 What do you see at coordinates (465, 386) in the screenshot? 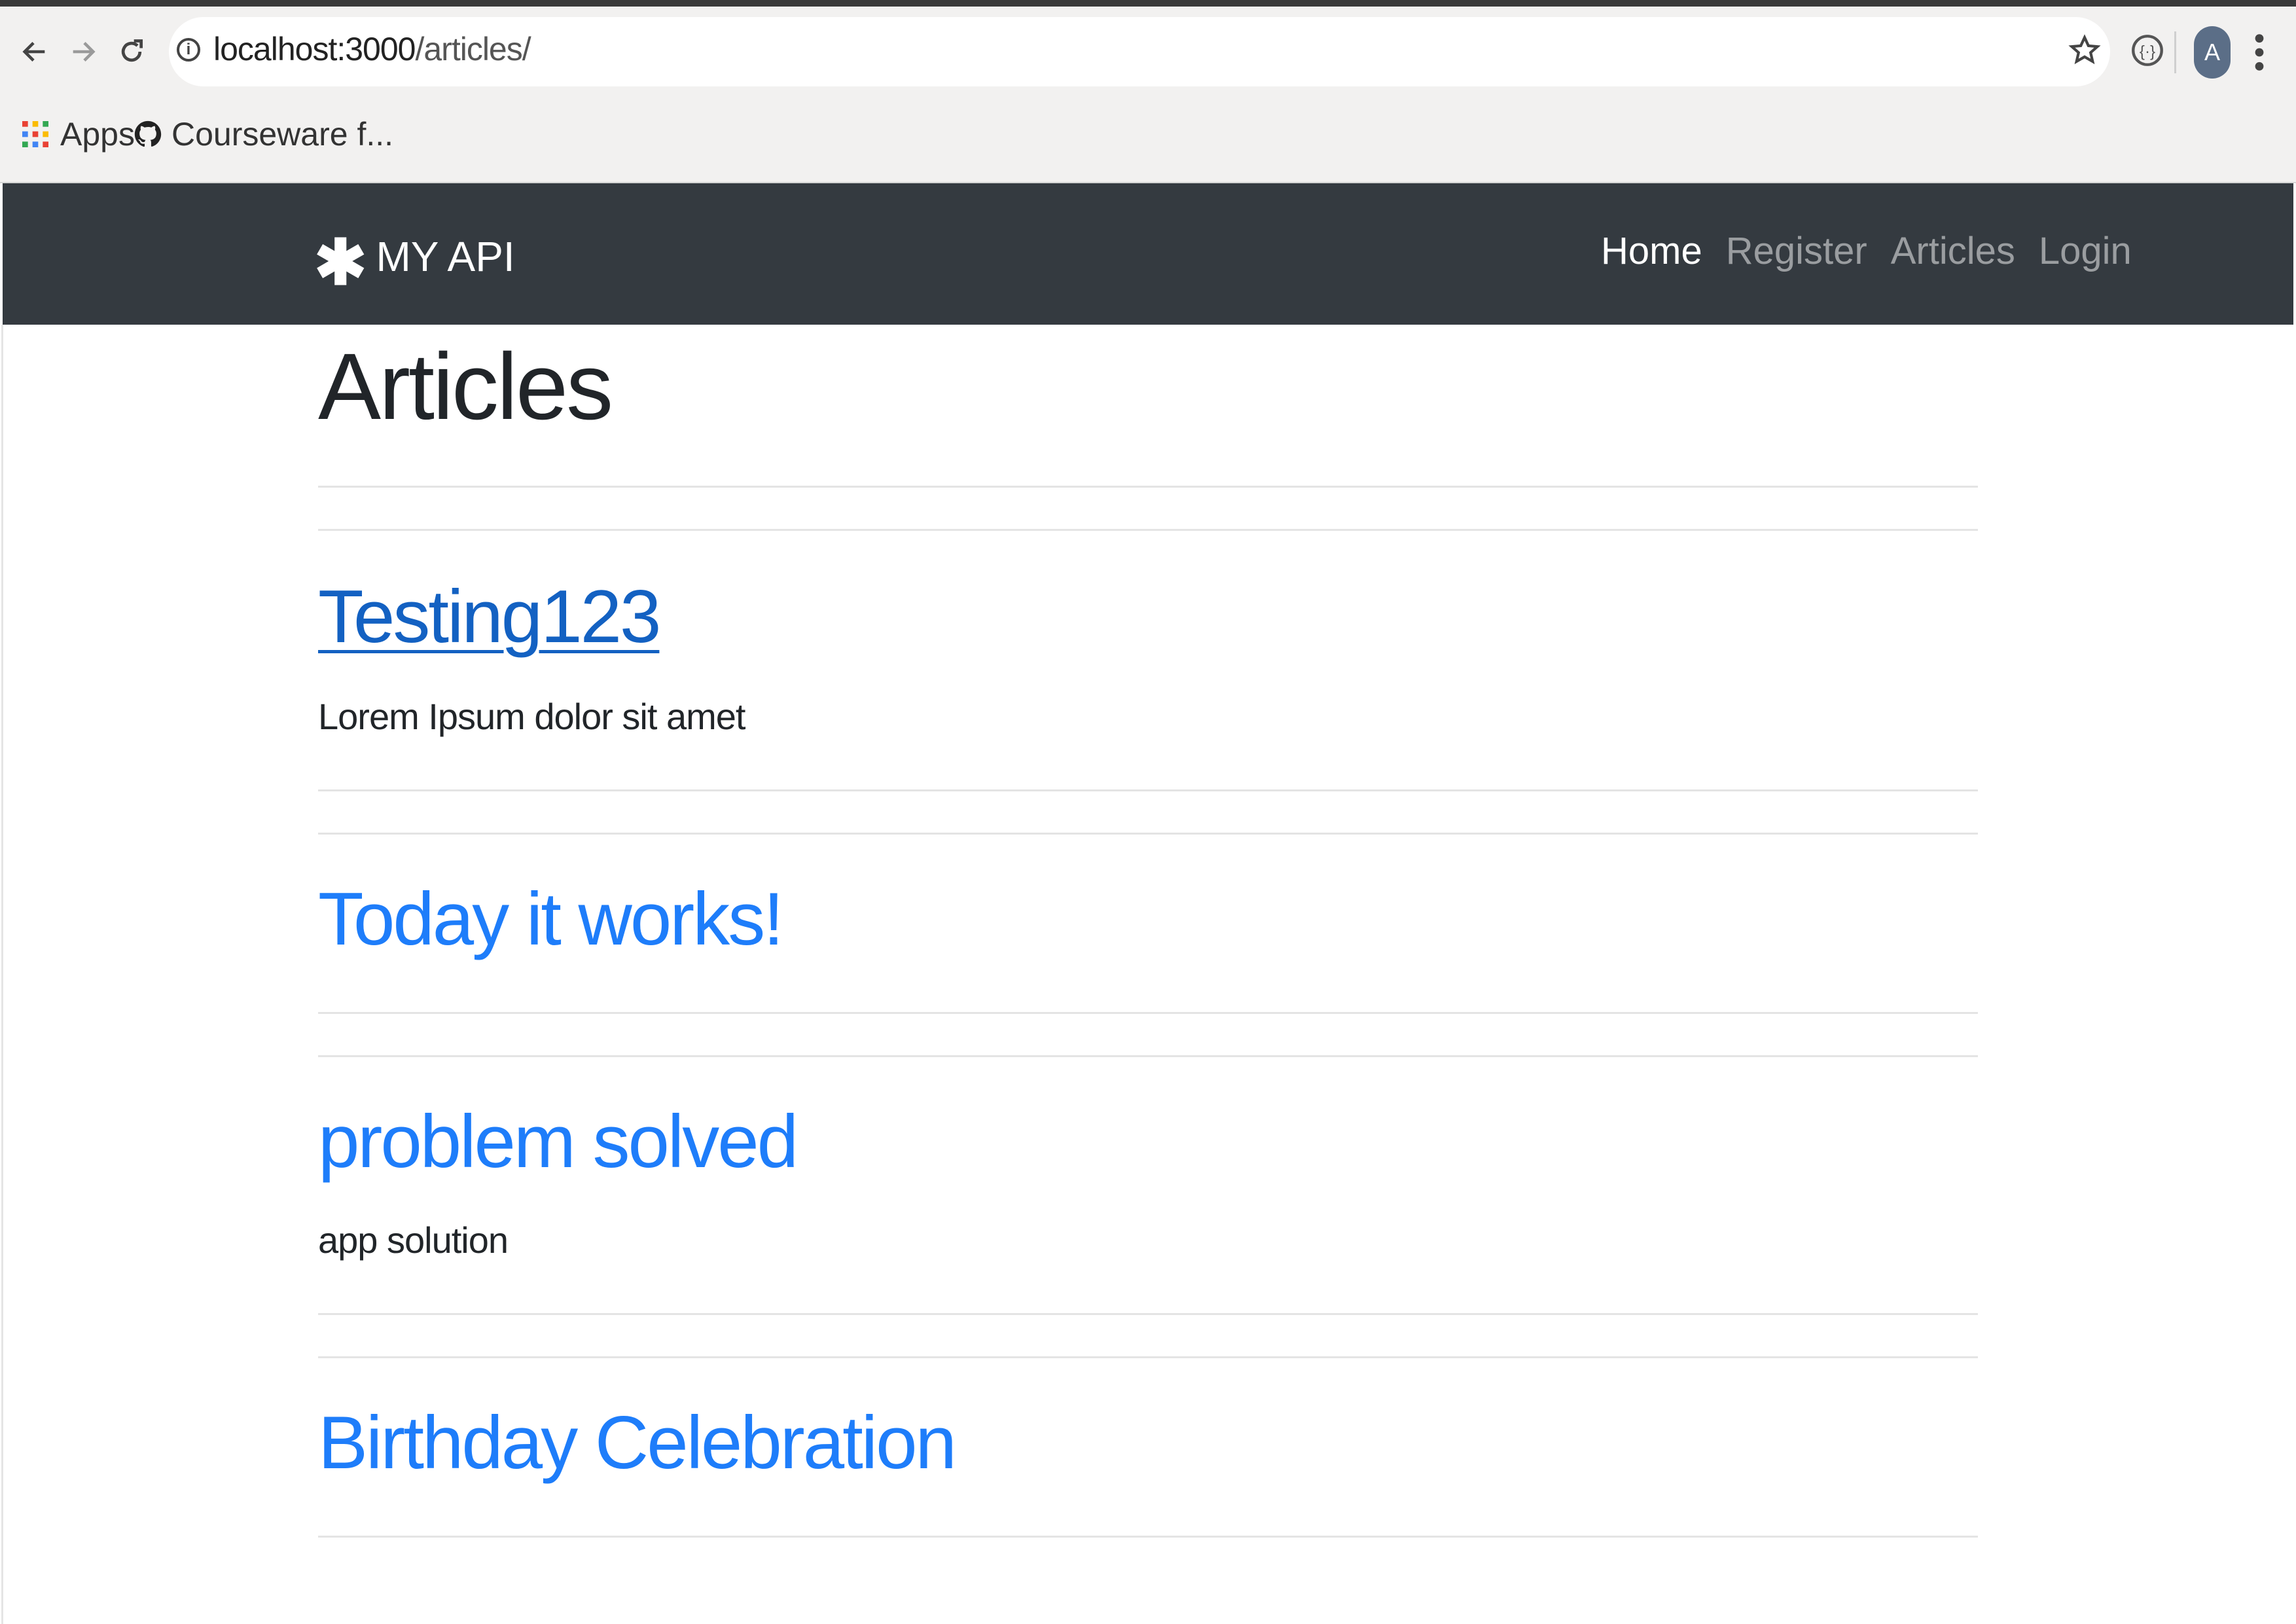
I see `page-title: Articles` at bounding box center [465, 386].